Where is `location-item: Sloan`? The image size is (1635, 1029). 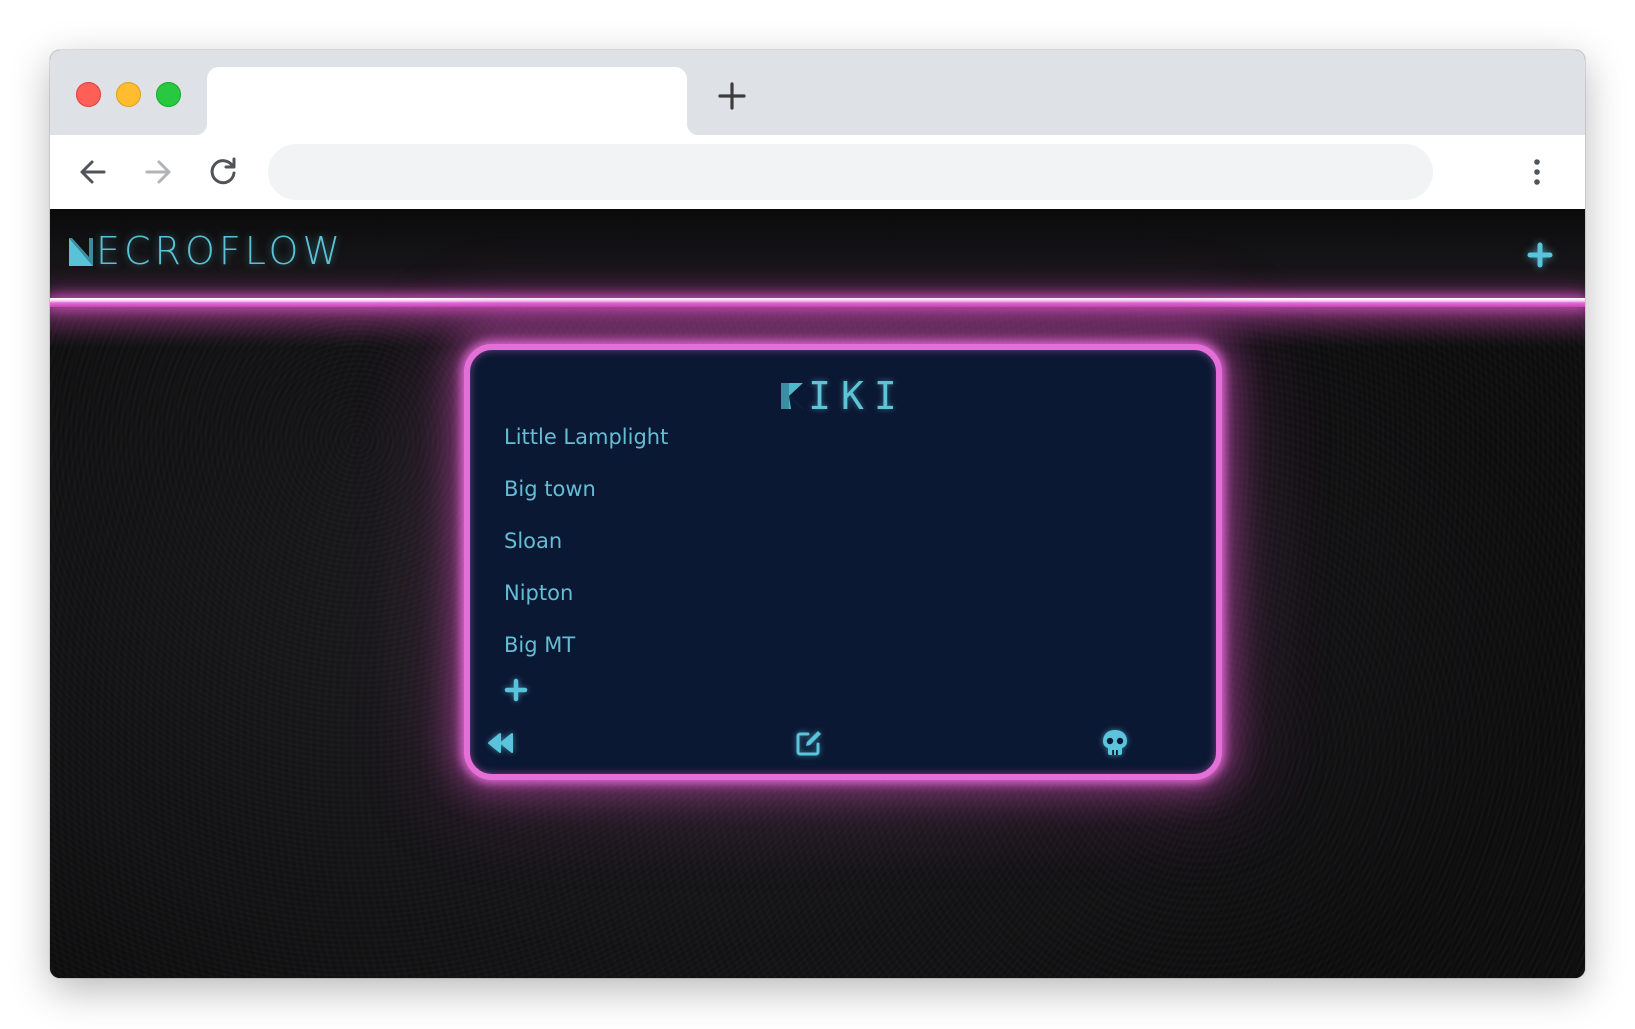
location-item: Sloan is located at coordinates (586, 552).